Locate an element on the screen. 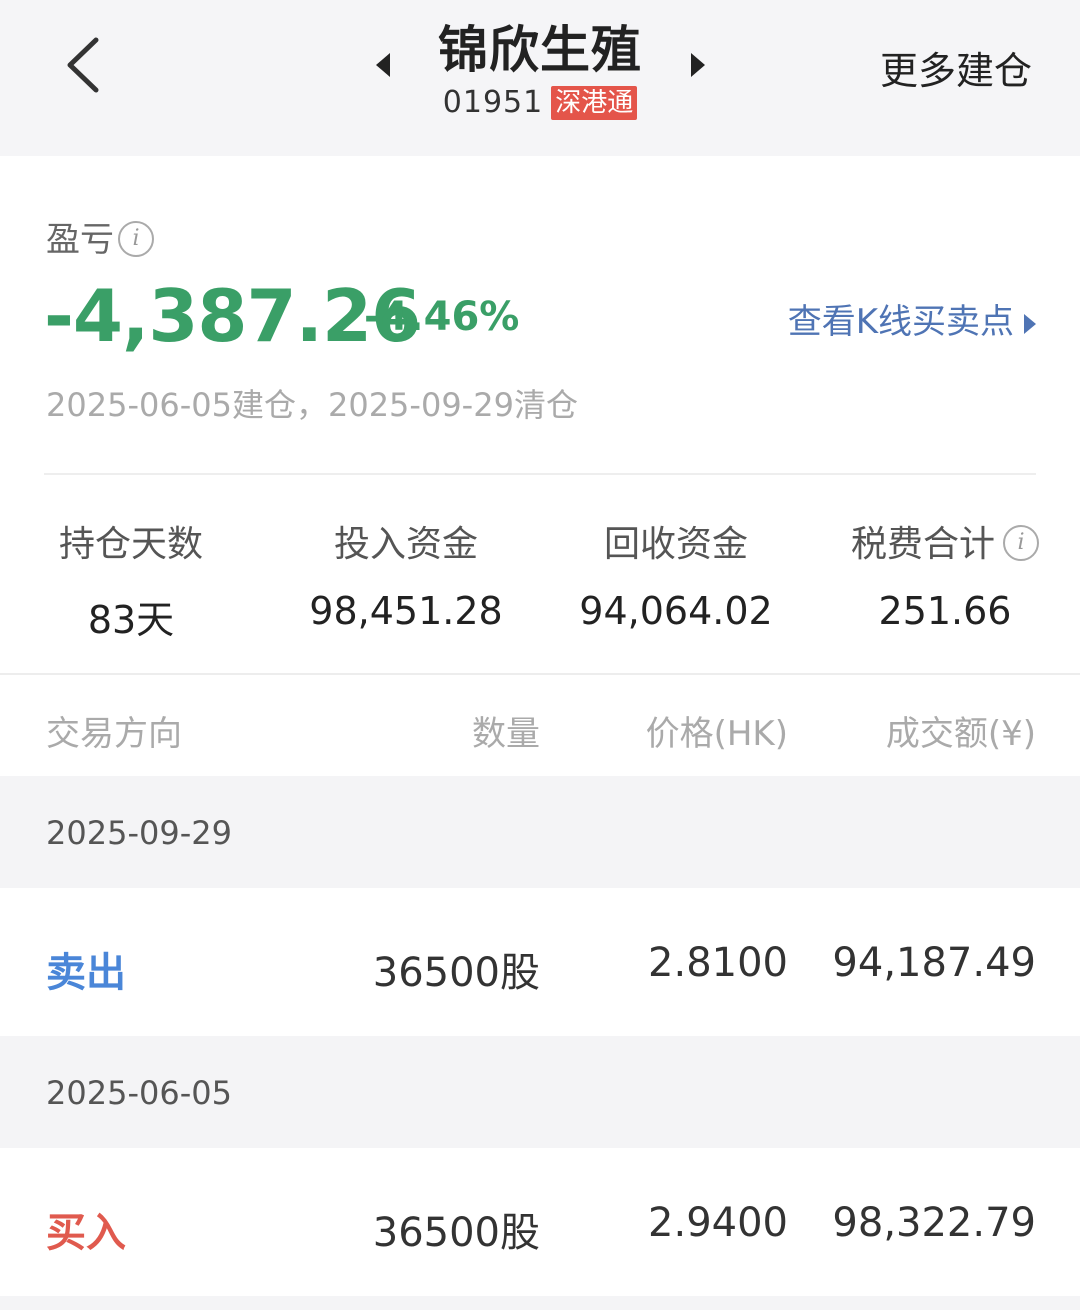 Image resolution: width=1080 pixels, height=1310 pixels. stat-label: 回收资金 is located at coordinates (675, 544).